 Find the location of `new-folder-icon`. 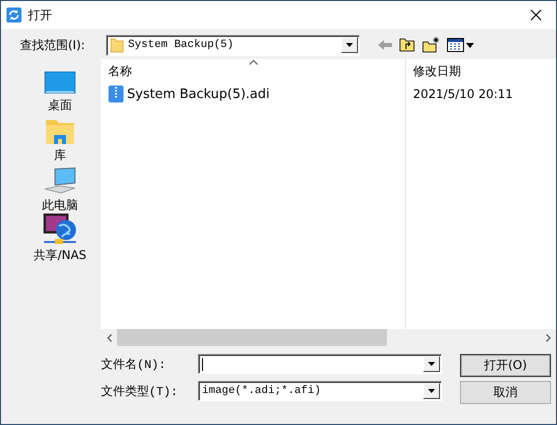

new-folder-icon is located at coordinates (431, 45).